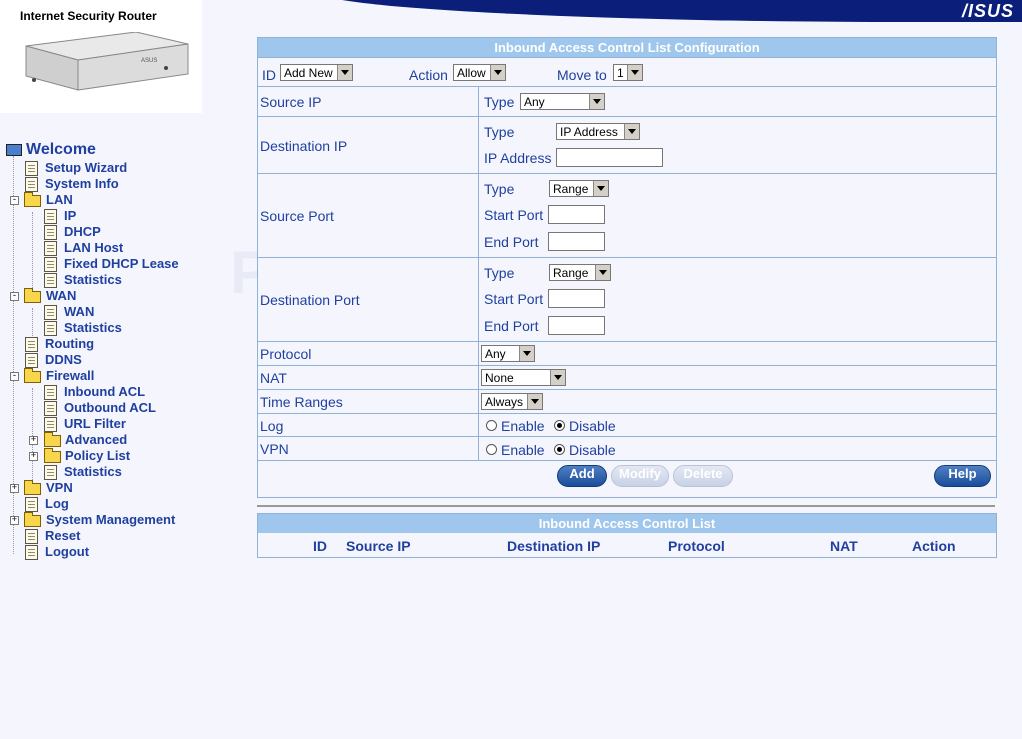  Describe the element at coordinates (320, 546) in the screenshot. I see `col-id: ID` at that location.